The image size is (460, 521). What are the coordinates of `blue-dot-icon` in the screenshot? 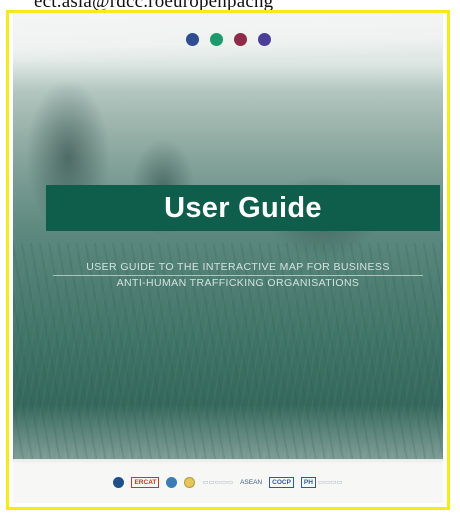 It's located at (192, 39).